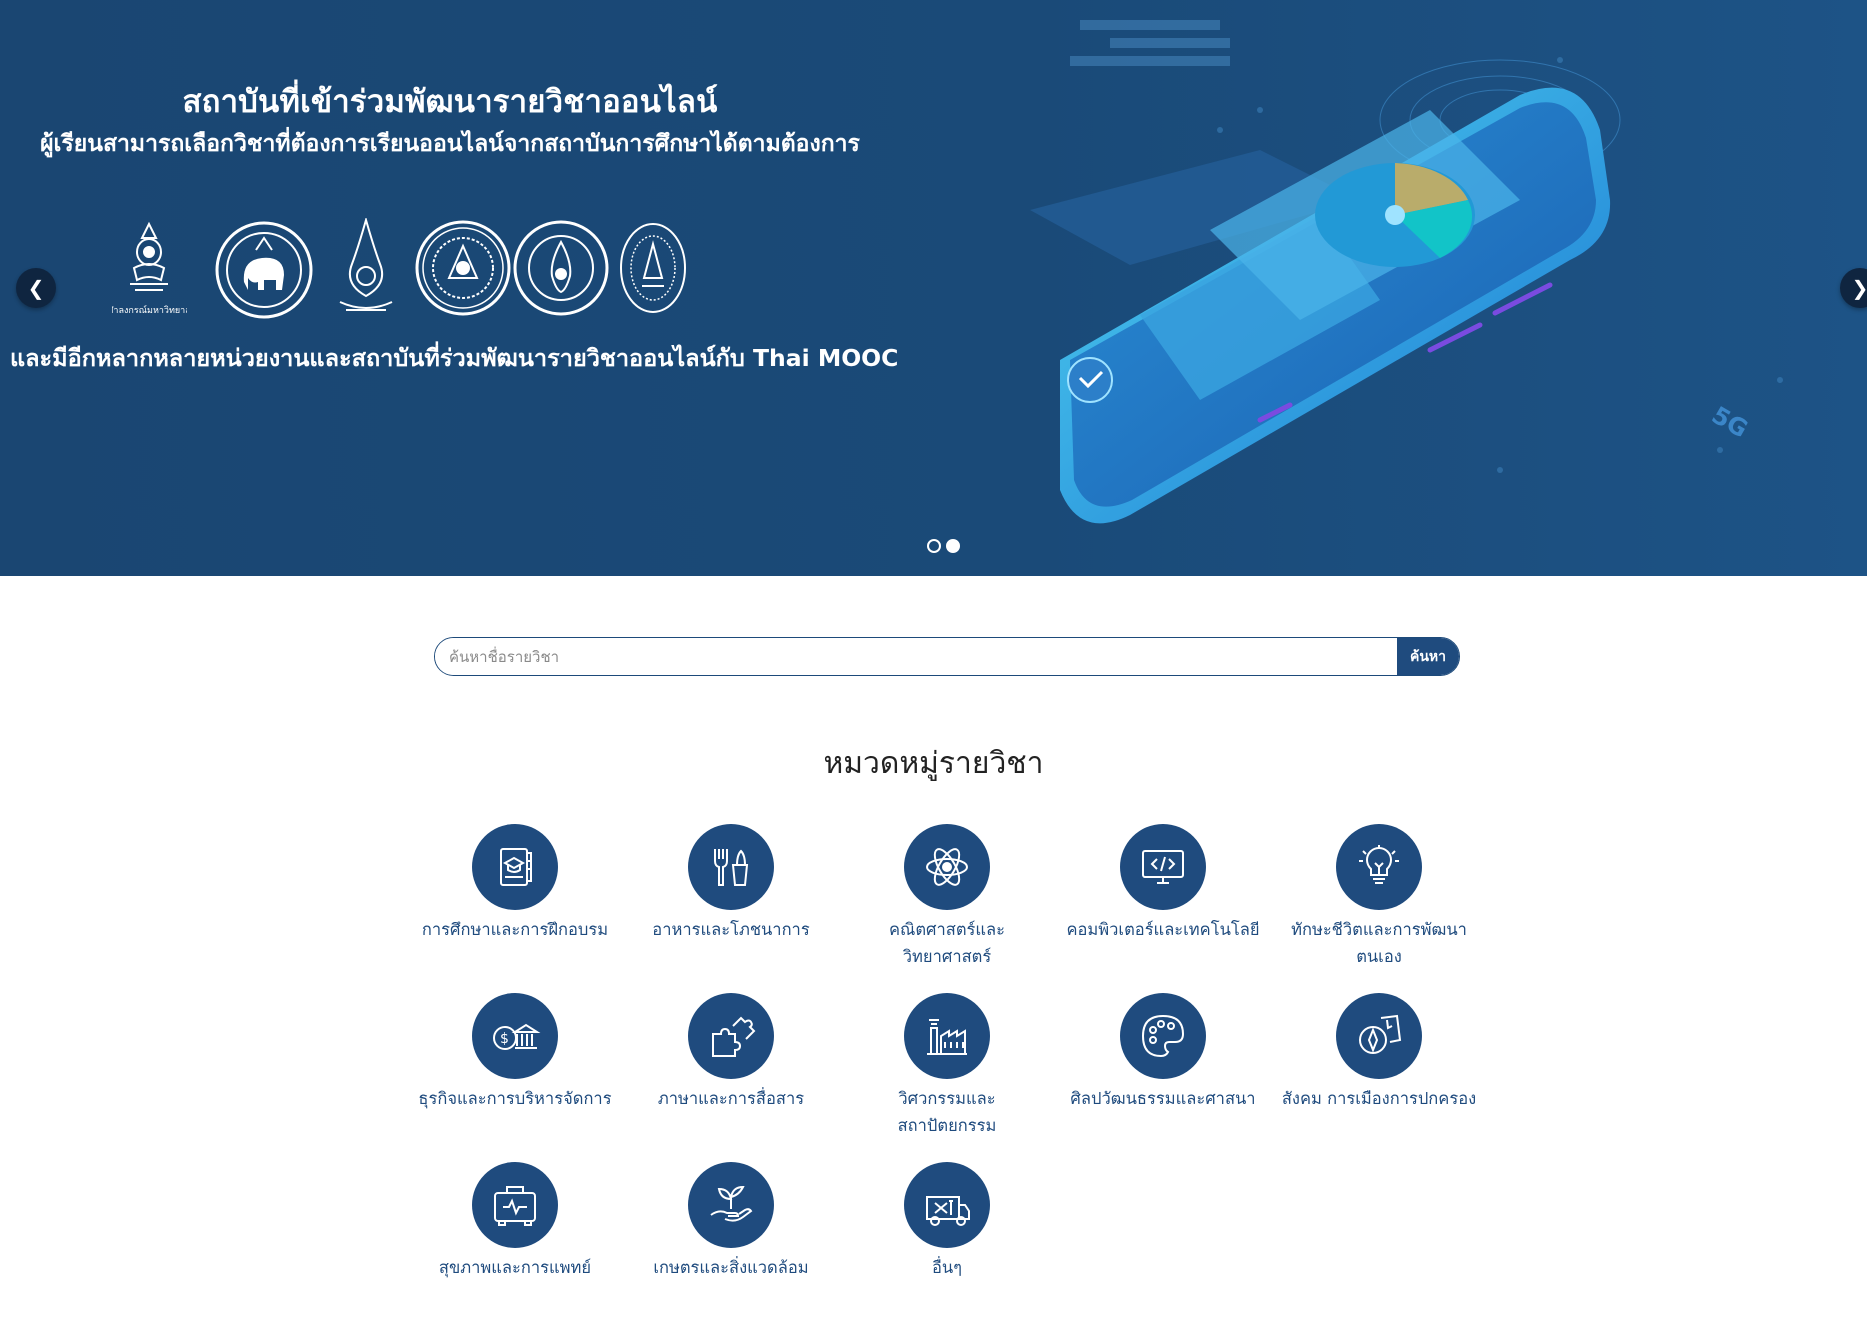 The image size is (1867, 1331). What do you see at coordinates (1379, 943) in the screenshot?
I see `category-label: ทักษะชีวิตและการพัฒนา ตนเอง` at bounding box center [1379, 943].